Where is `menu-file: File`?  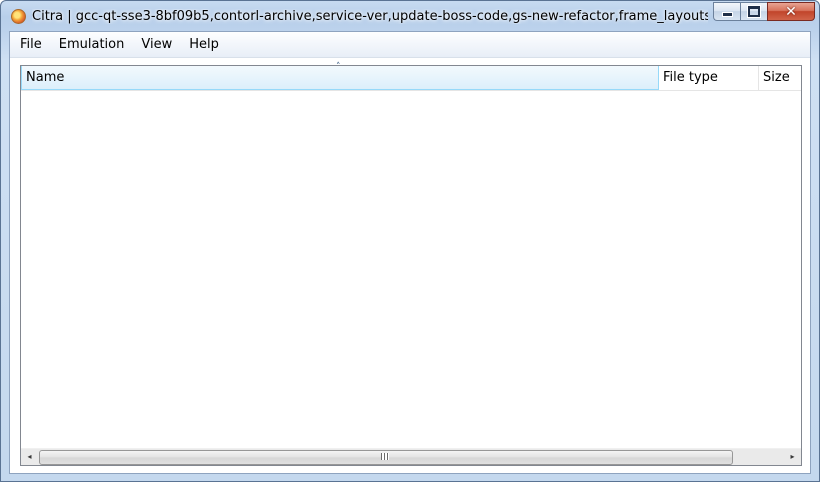 menu-file: File is located at coordinates (31, 44).